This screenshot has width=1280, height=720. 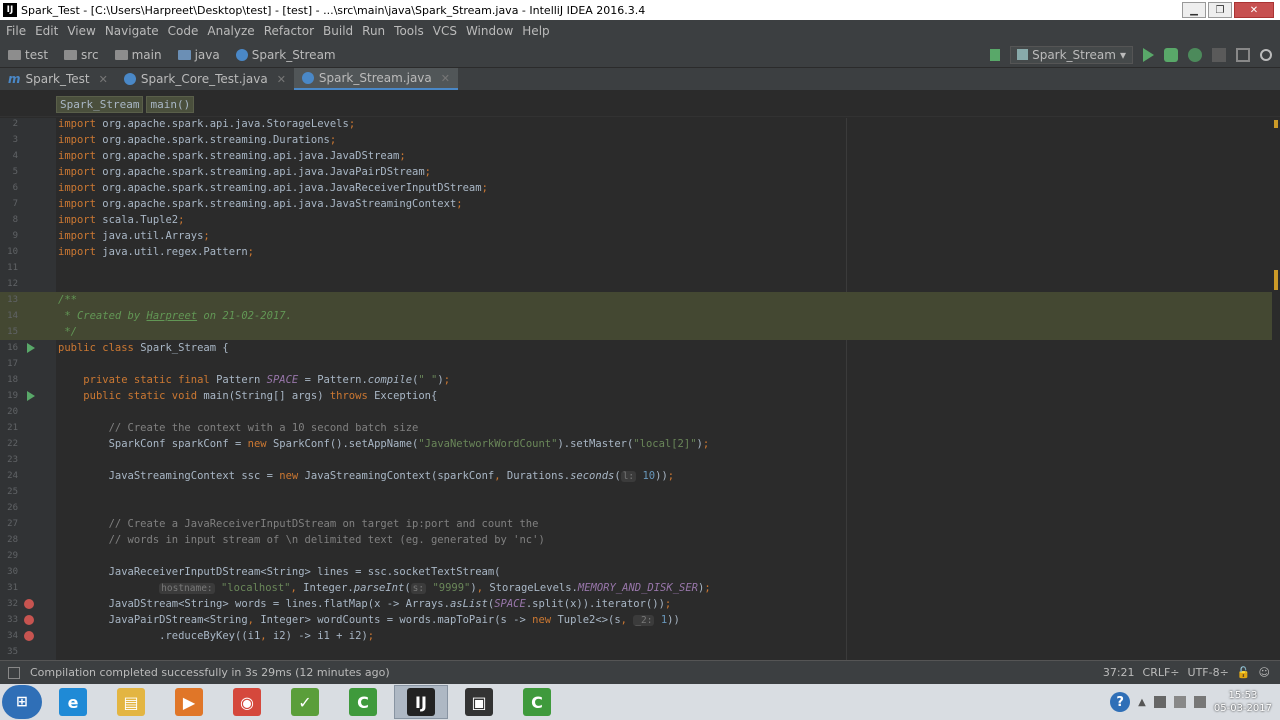 I want to click on inspector-icon: ☺, so click(x=1264, y=672).